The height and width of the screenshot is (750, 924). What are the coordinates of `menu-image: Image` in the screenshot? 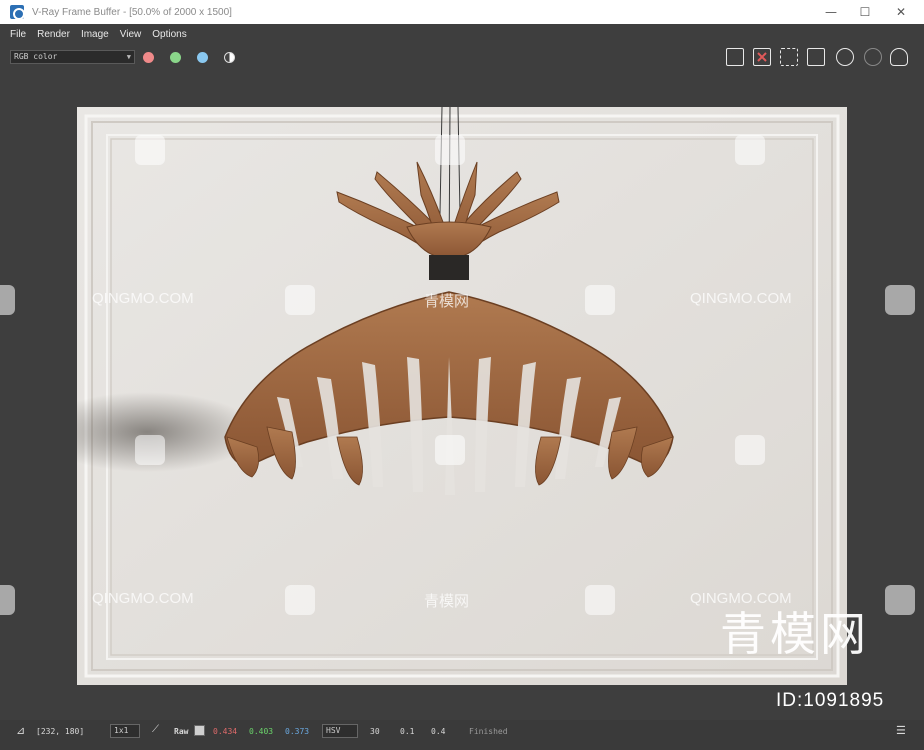 It's located at (94, 34).